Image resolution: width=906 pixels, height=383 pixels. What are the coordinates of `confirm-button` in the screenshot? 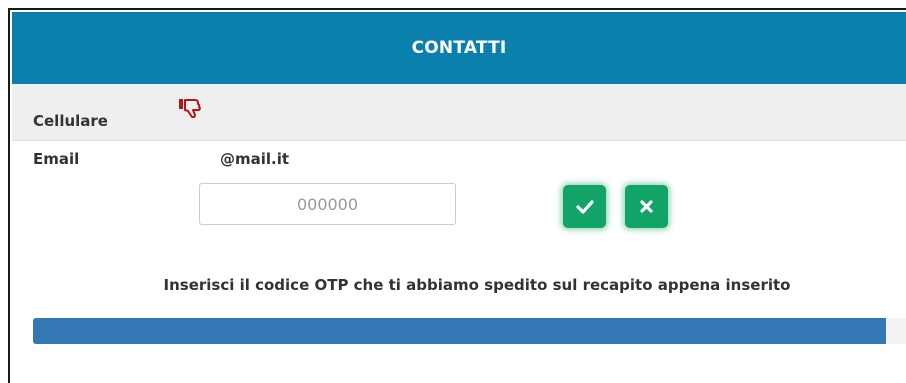 It's located at (584, 206).